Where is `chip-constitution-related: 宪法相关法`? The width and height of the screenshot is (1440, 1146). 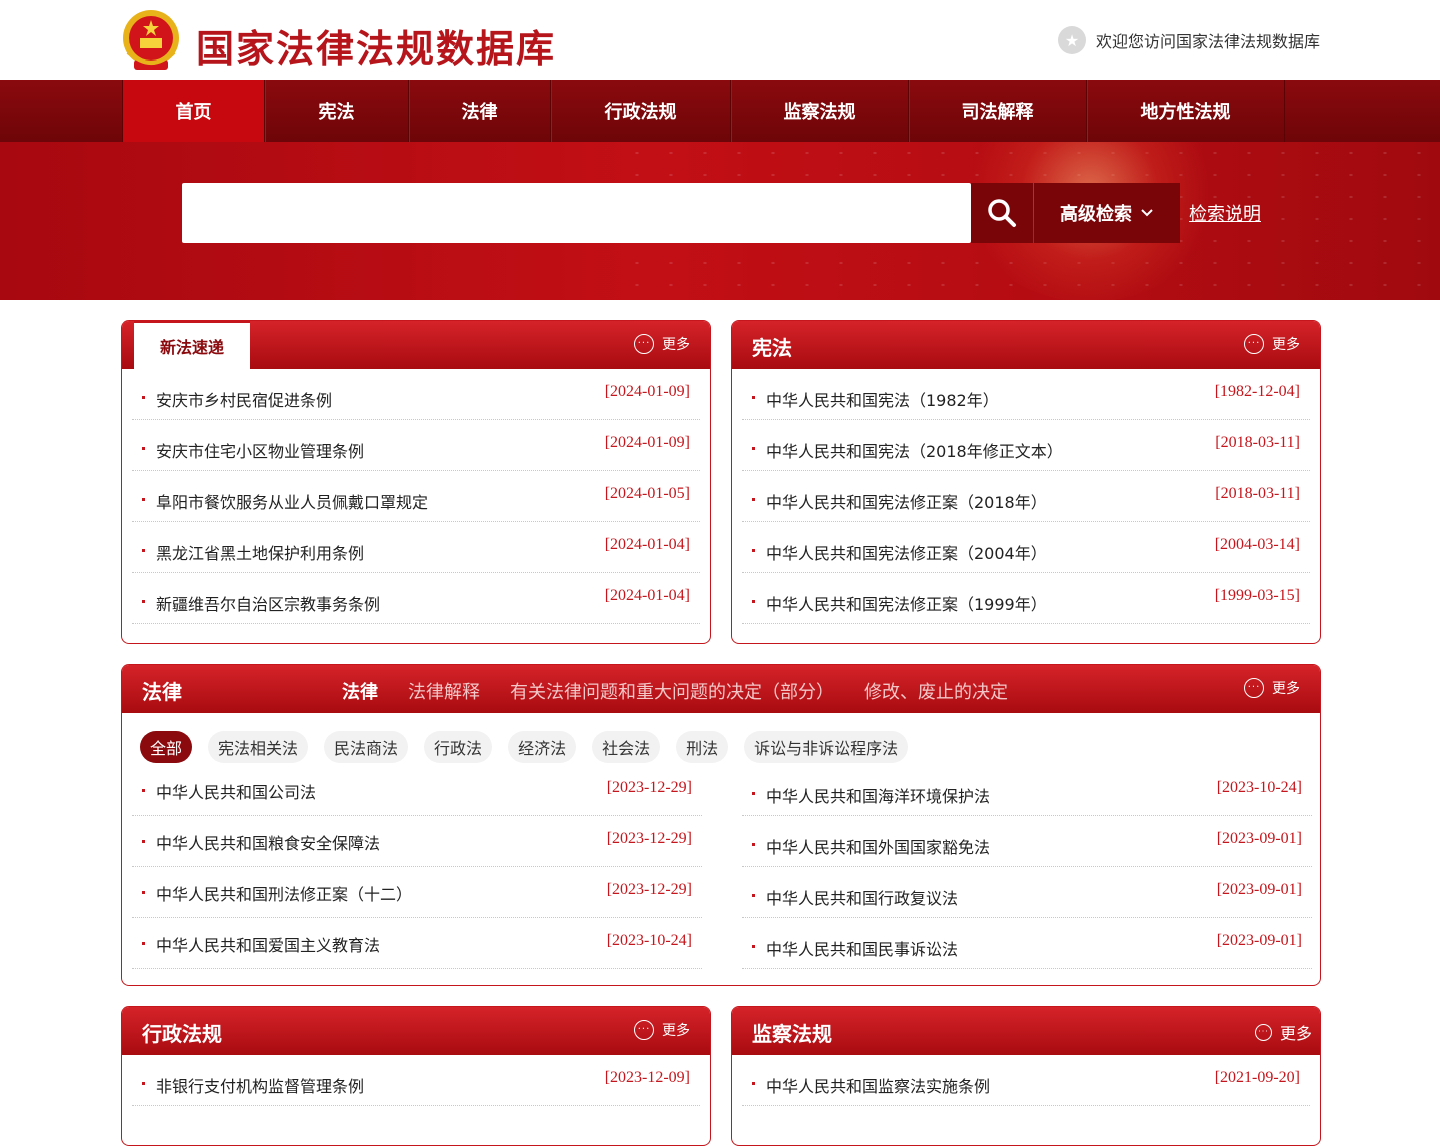 chip-constitution-related: 宪法相关法 is located at coordinates (258, 747).